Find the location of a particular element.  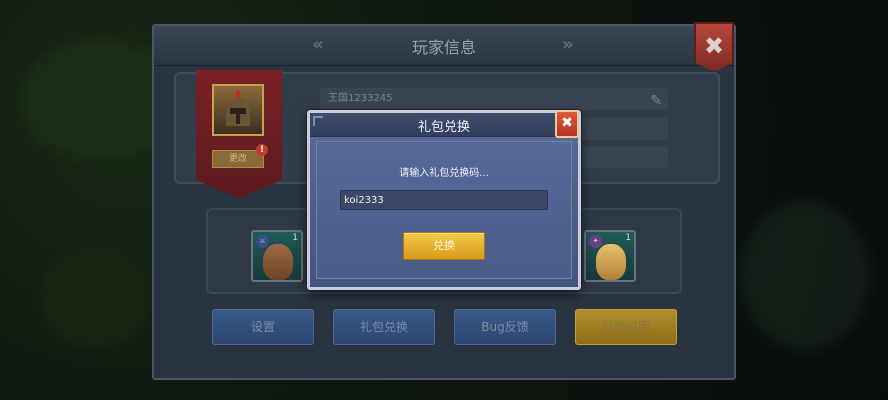

gift-code-input is located at coordinates (444, 200).